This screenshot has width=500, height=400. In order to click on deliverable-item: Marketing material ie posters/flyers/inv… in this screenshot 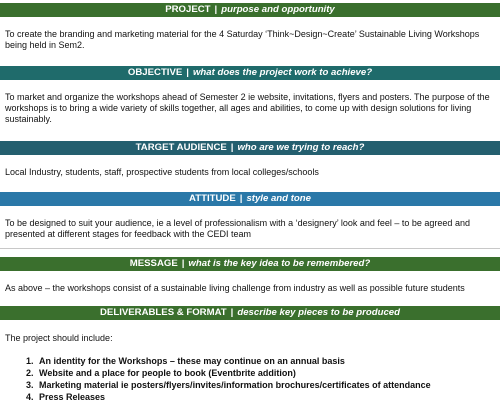, I will do `click(266, 385)`.